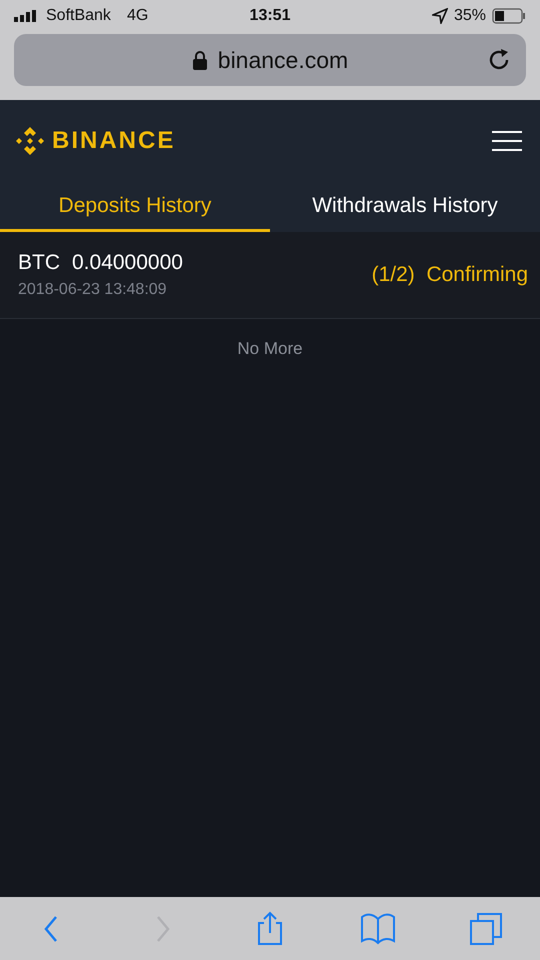 Image resolution: width=540 pixels, height=960 pixels. What do you see at coordinates (93, 290) in the screenshot?
I see `deposit-time: 2018-06-23 13:48:09` at bounding box center [93, 290].